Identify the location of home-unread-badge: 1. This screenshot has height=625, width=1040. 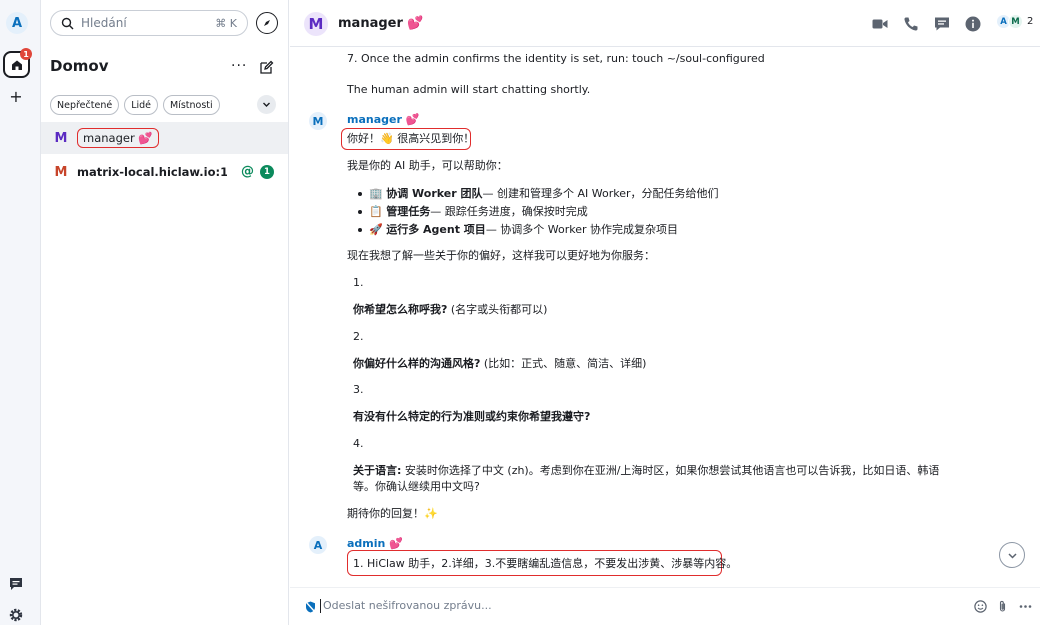
(26, 54).